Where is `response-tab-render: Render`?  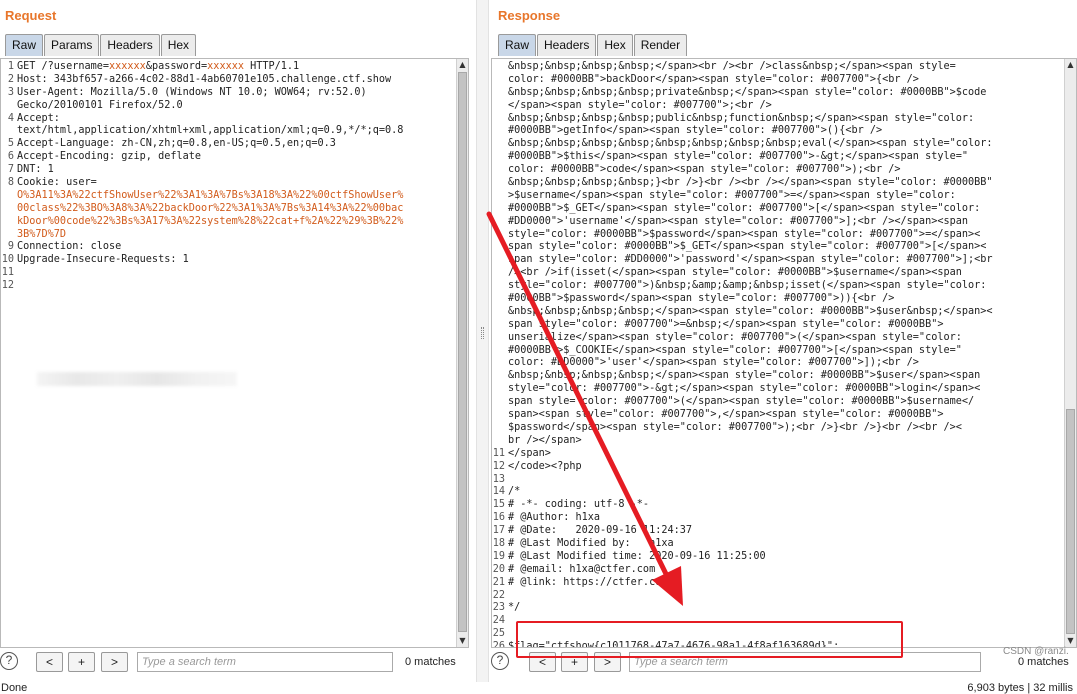 response-tab-render: Render is located at coordinates (660, 45).